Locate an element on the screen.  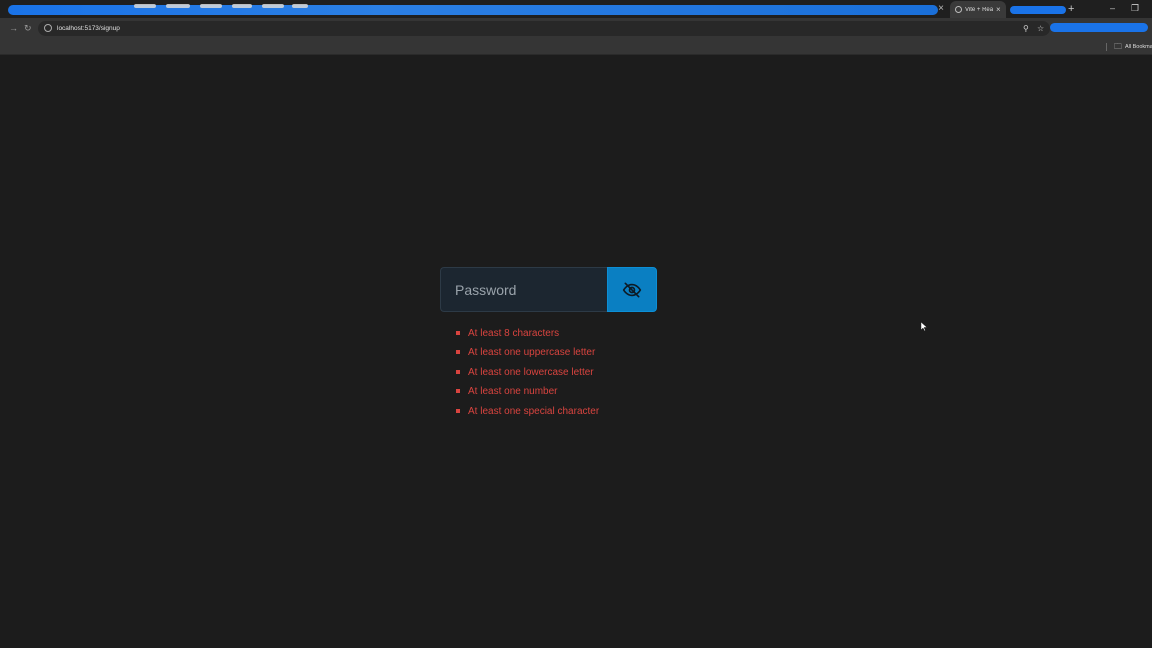
restore-icon: ❐ is located at coordinates (1135, 8).